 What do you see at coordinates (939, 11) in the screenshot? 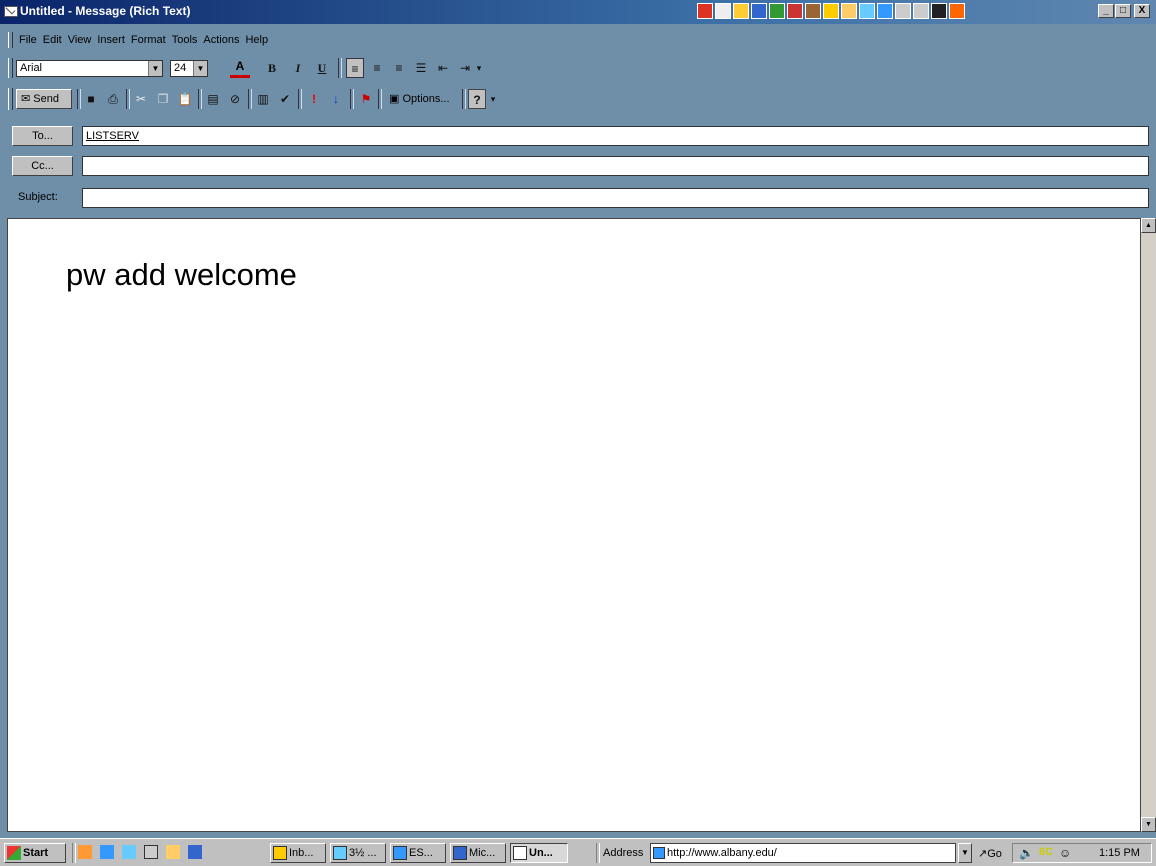
I see `dos-icon` at bounding box center [939, 11].